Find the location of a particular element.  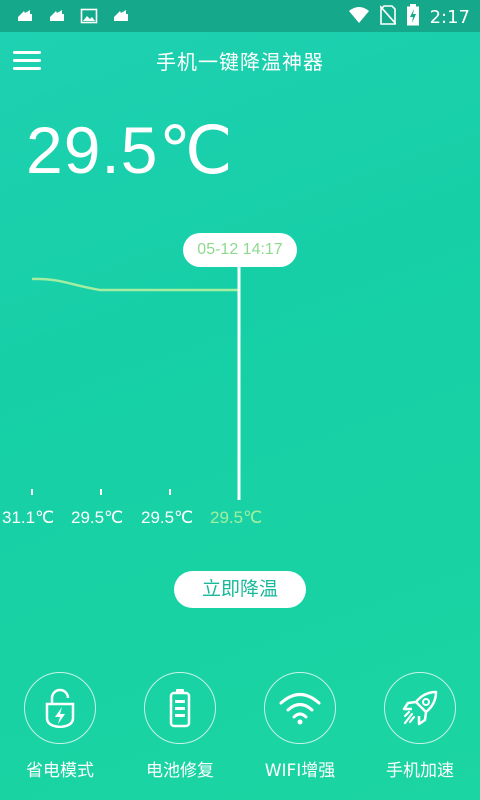

temperature-chart is located at coordinates (136, 381).